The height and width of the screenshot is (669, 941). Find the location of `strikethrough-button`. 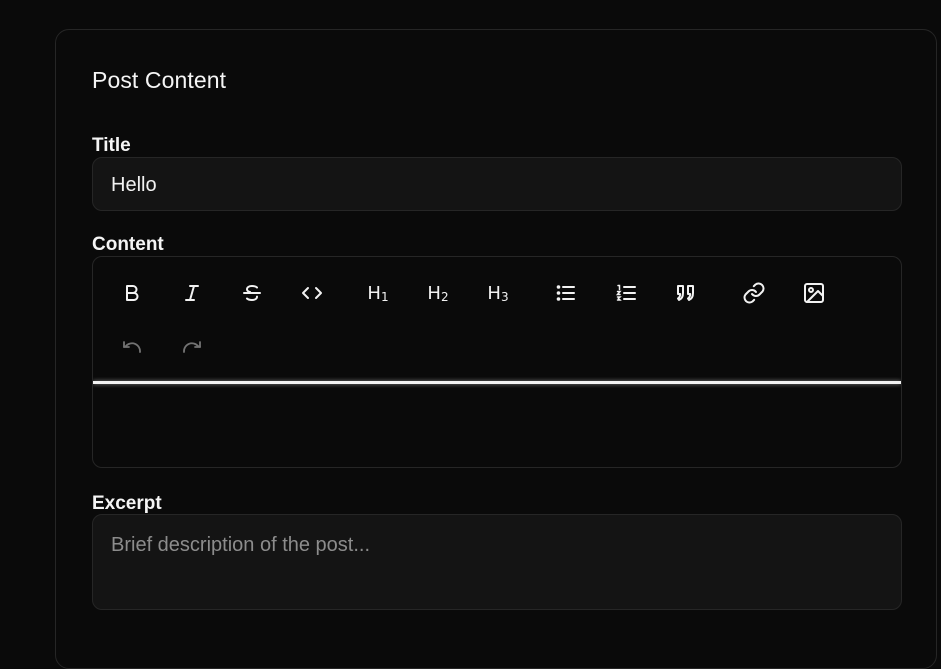

strikethrough-button is located at coordinates (252, 293).